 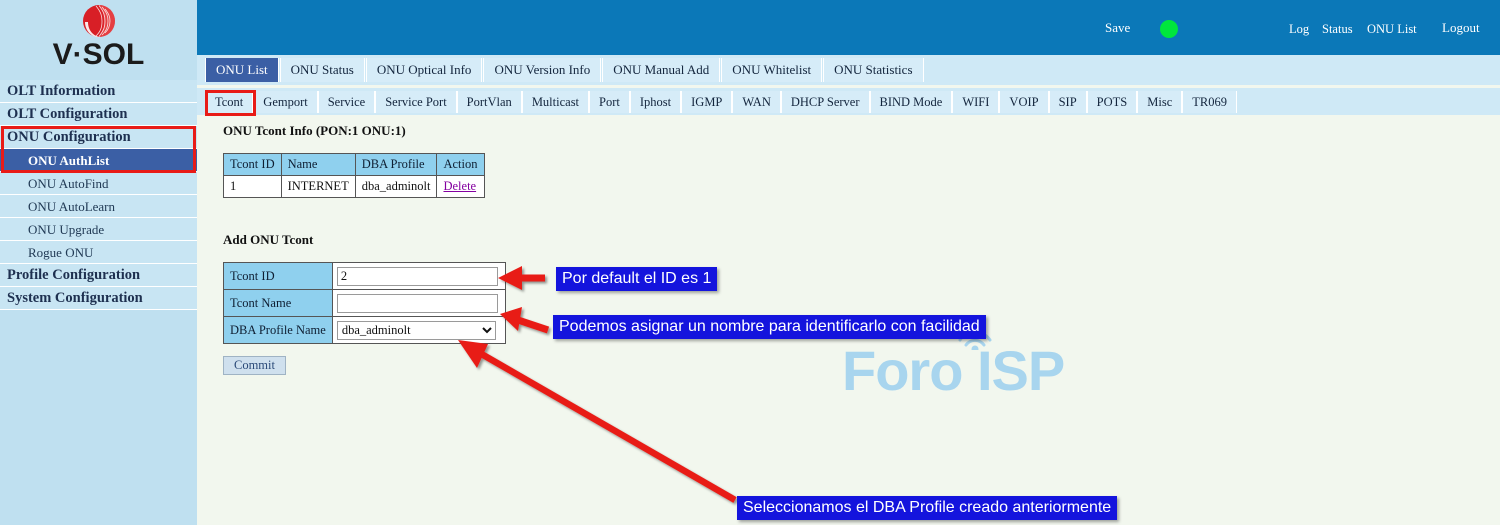 I want to click on sidebar-item-olt-information: OLT Information, so click(x=98, y=91).